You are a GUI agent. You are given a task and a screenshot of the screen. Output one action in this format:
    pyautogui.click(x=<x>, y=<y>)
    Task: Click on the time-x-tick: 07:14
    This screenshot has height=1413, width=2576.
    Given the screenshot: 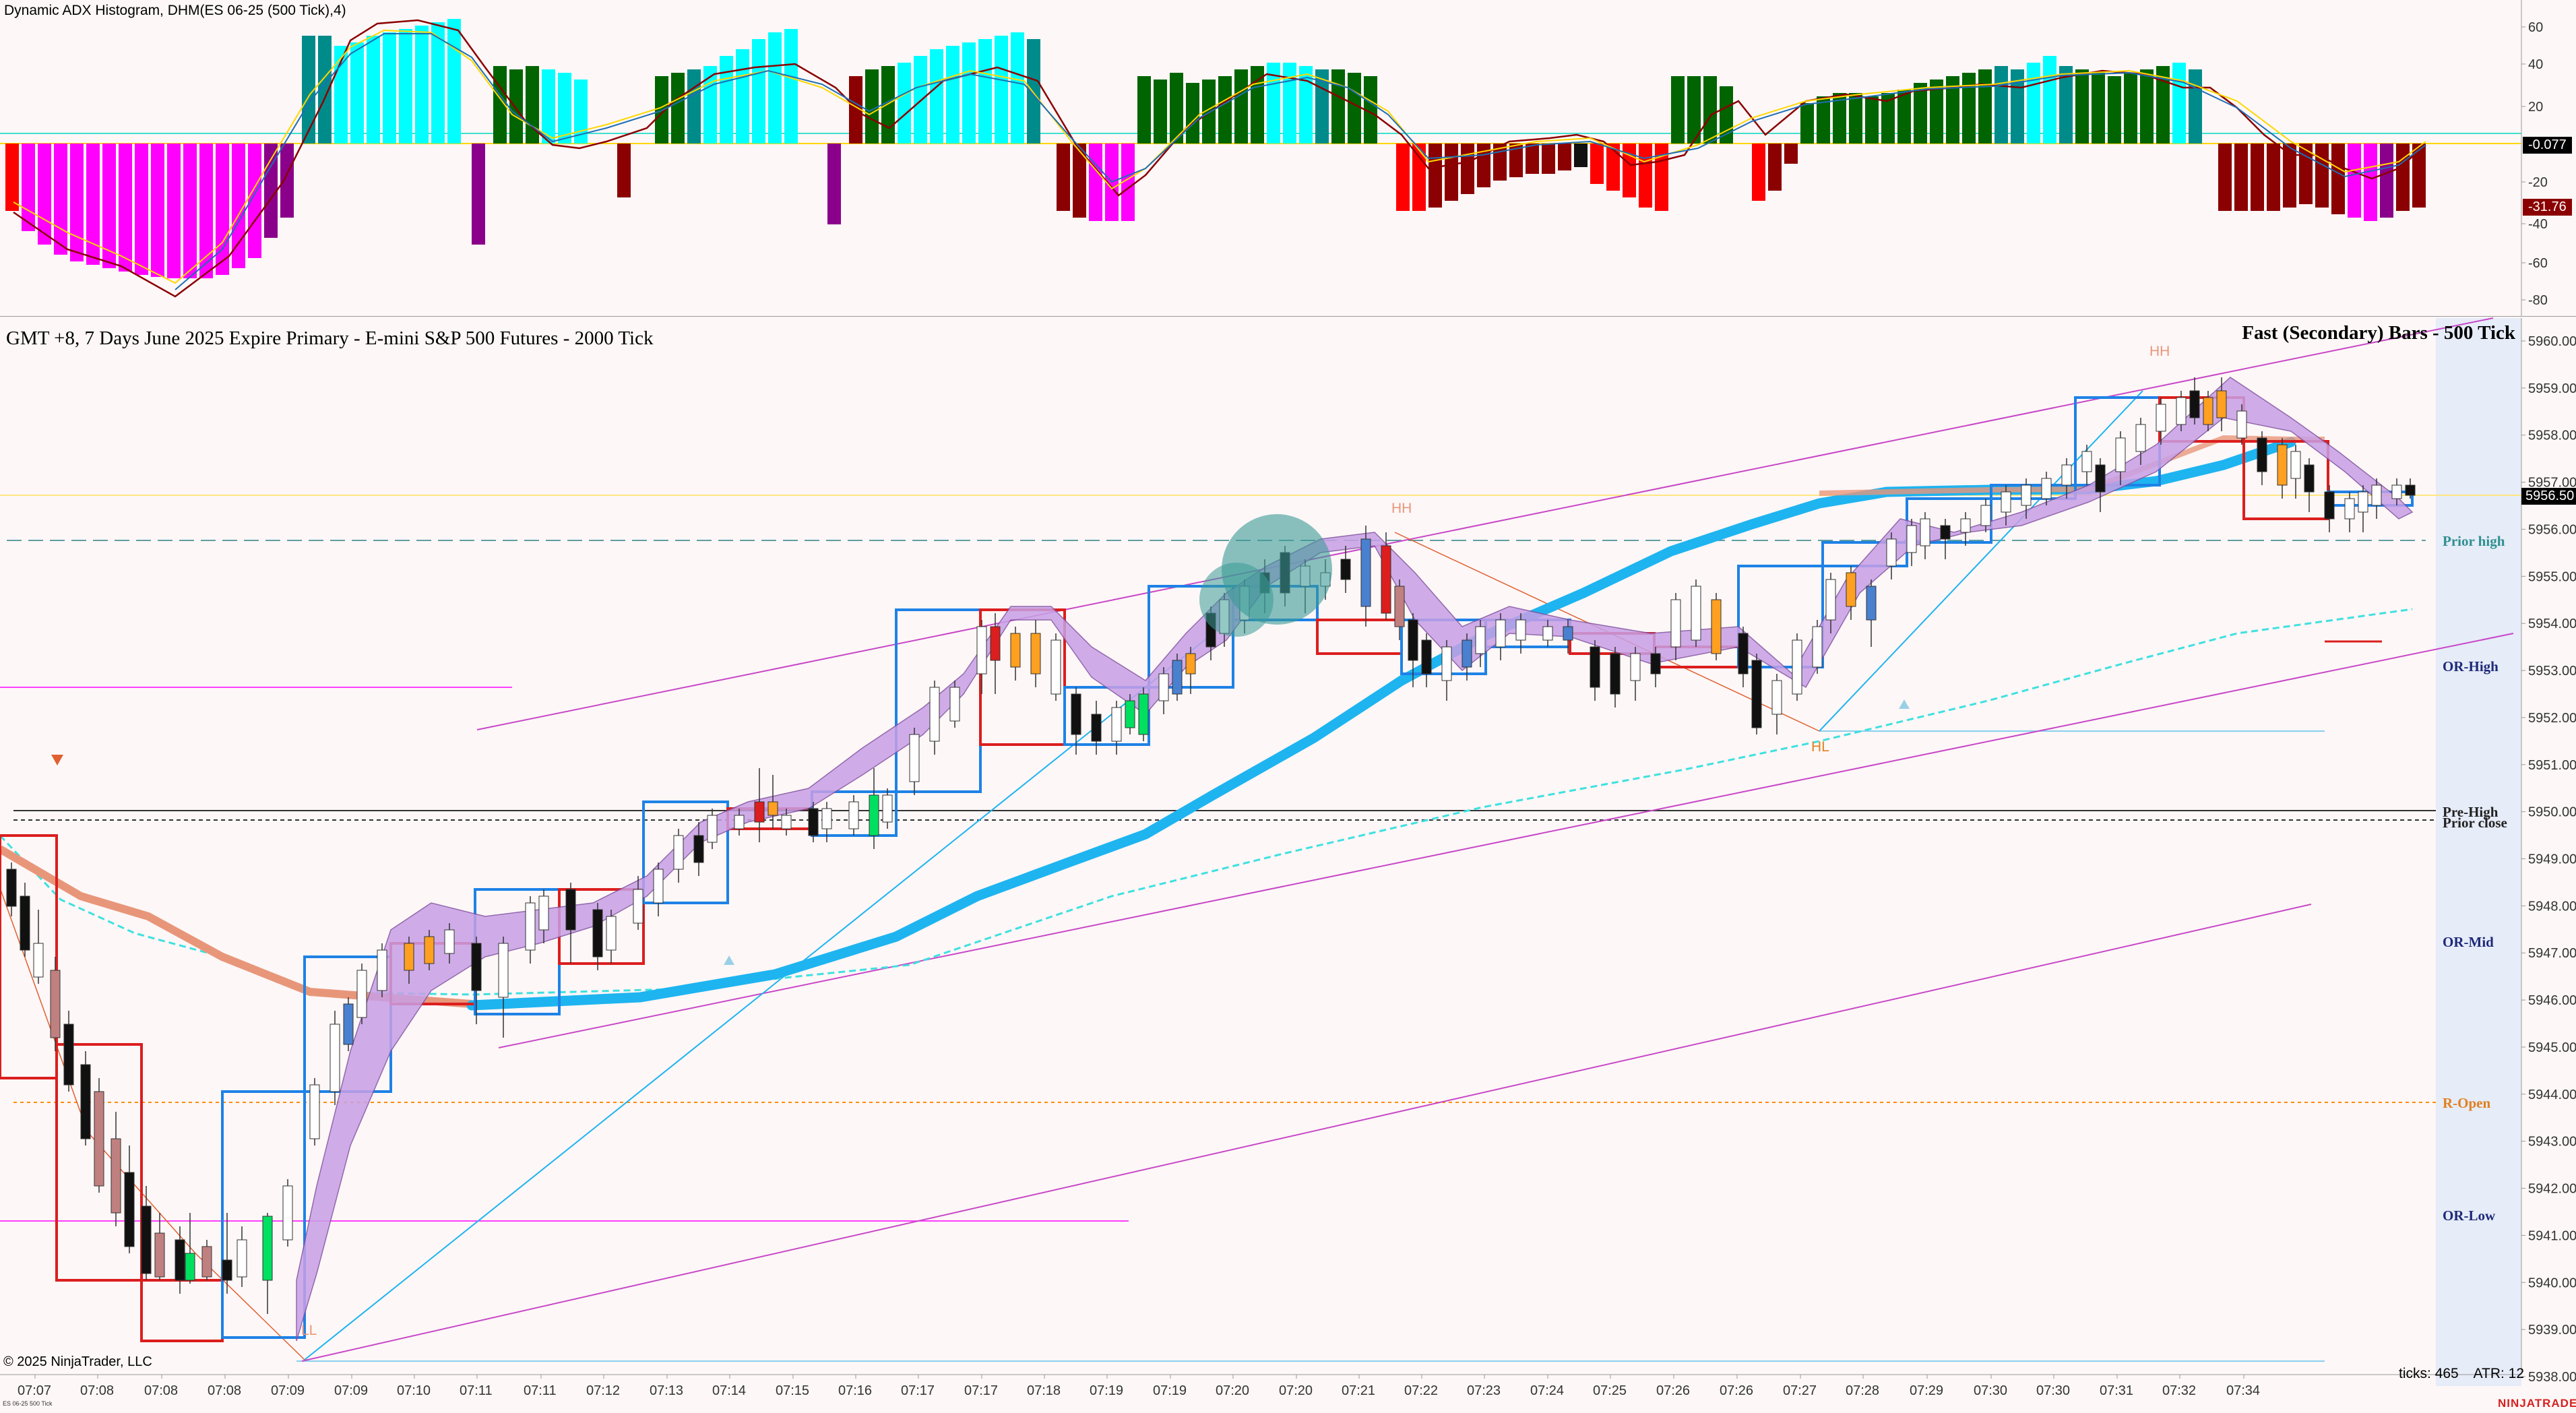 What is the action you would take?
    pyautogui.click(x=729, y=1390)
    